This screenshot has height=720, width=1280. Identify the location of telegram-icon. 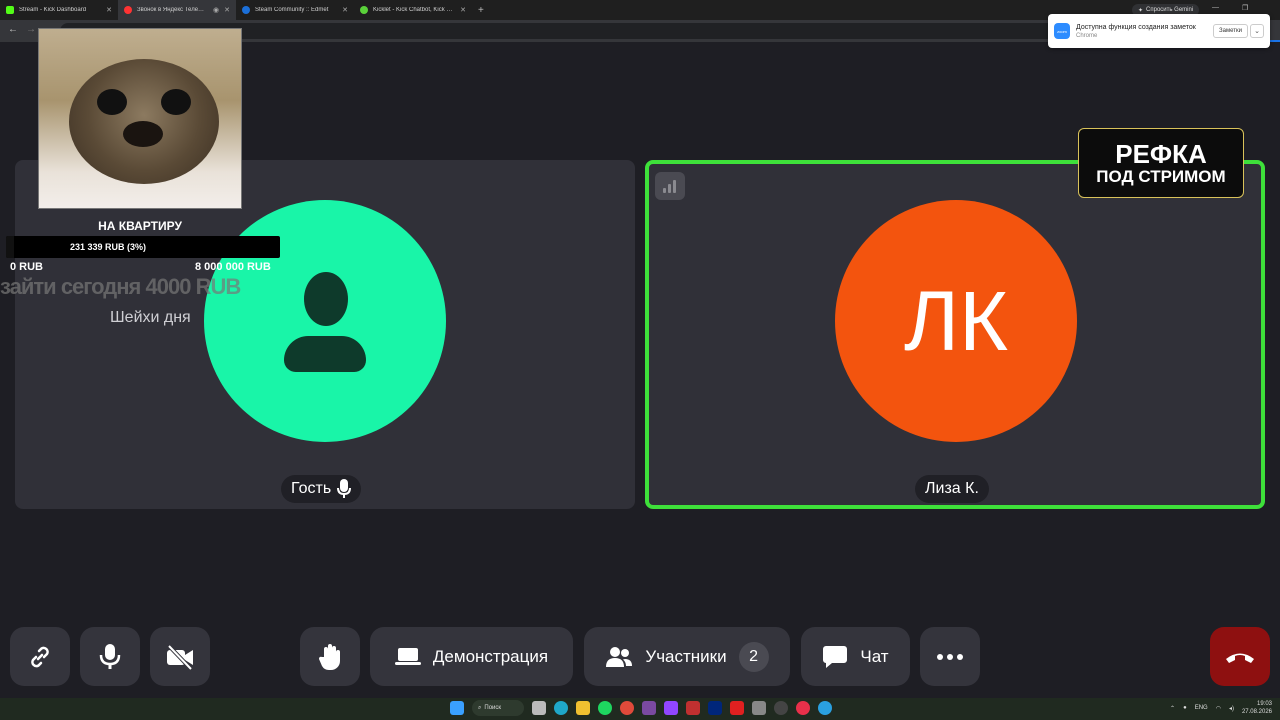
(825, 708).